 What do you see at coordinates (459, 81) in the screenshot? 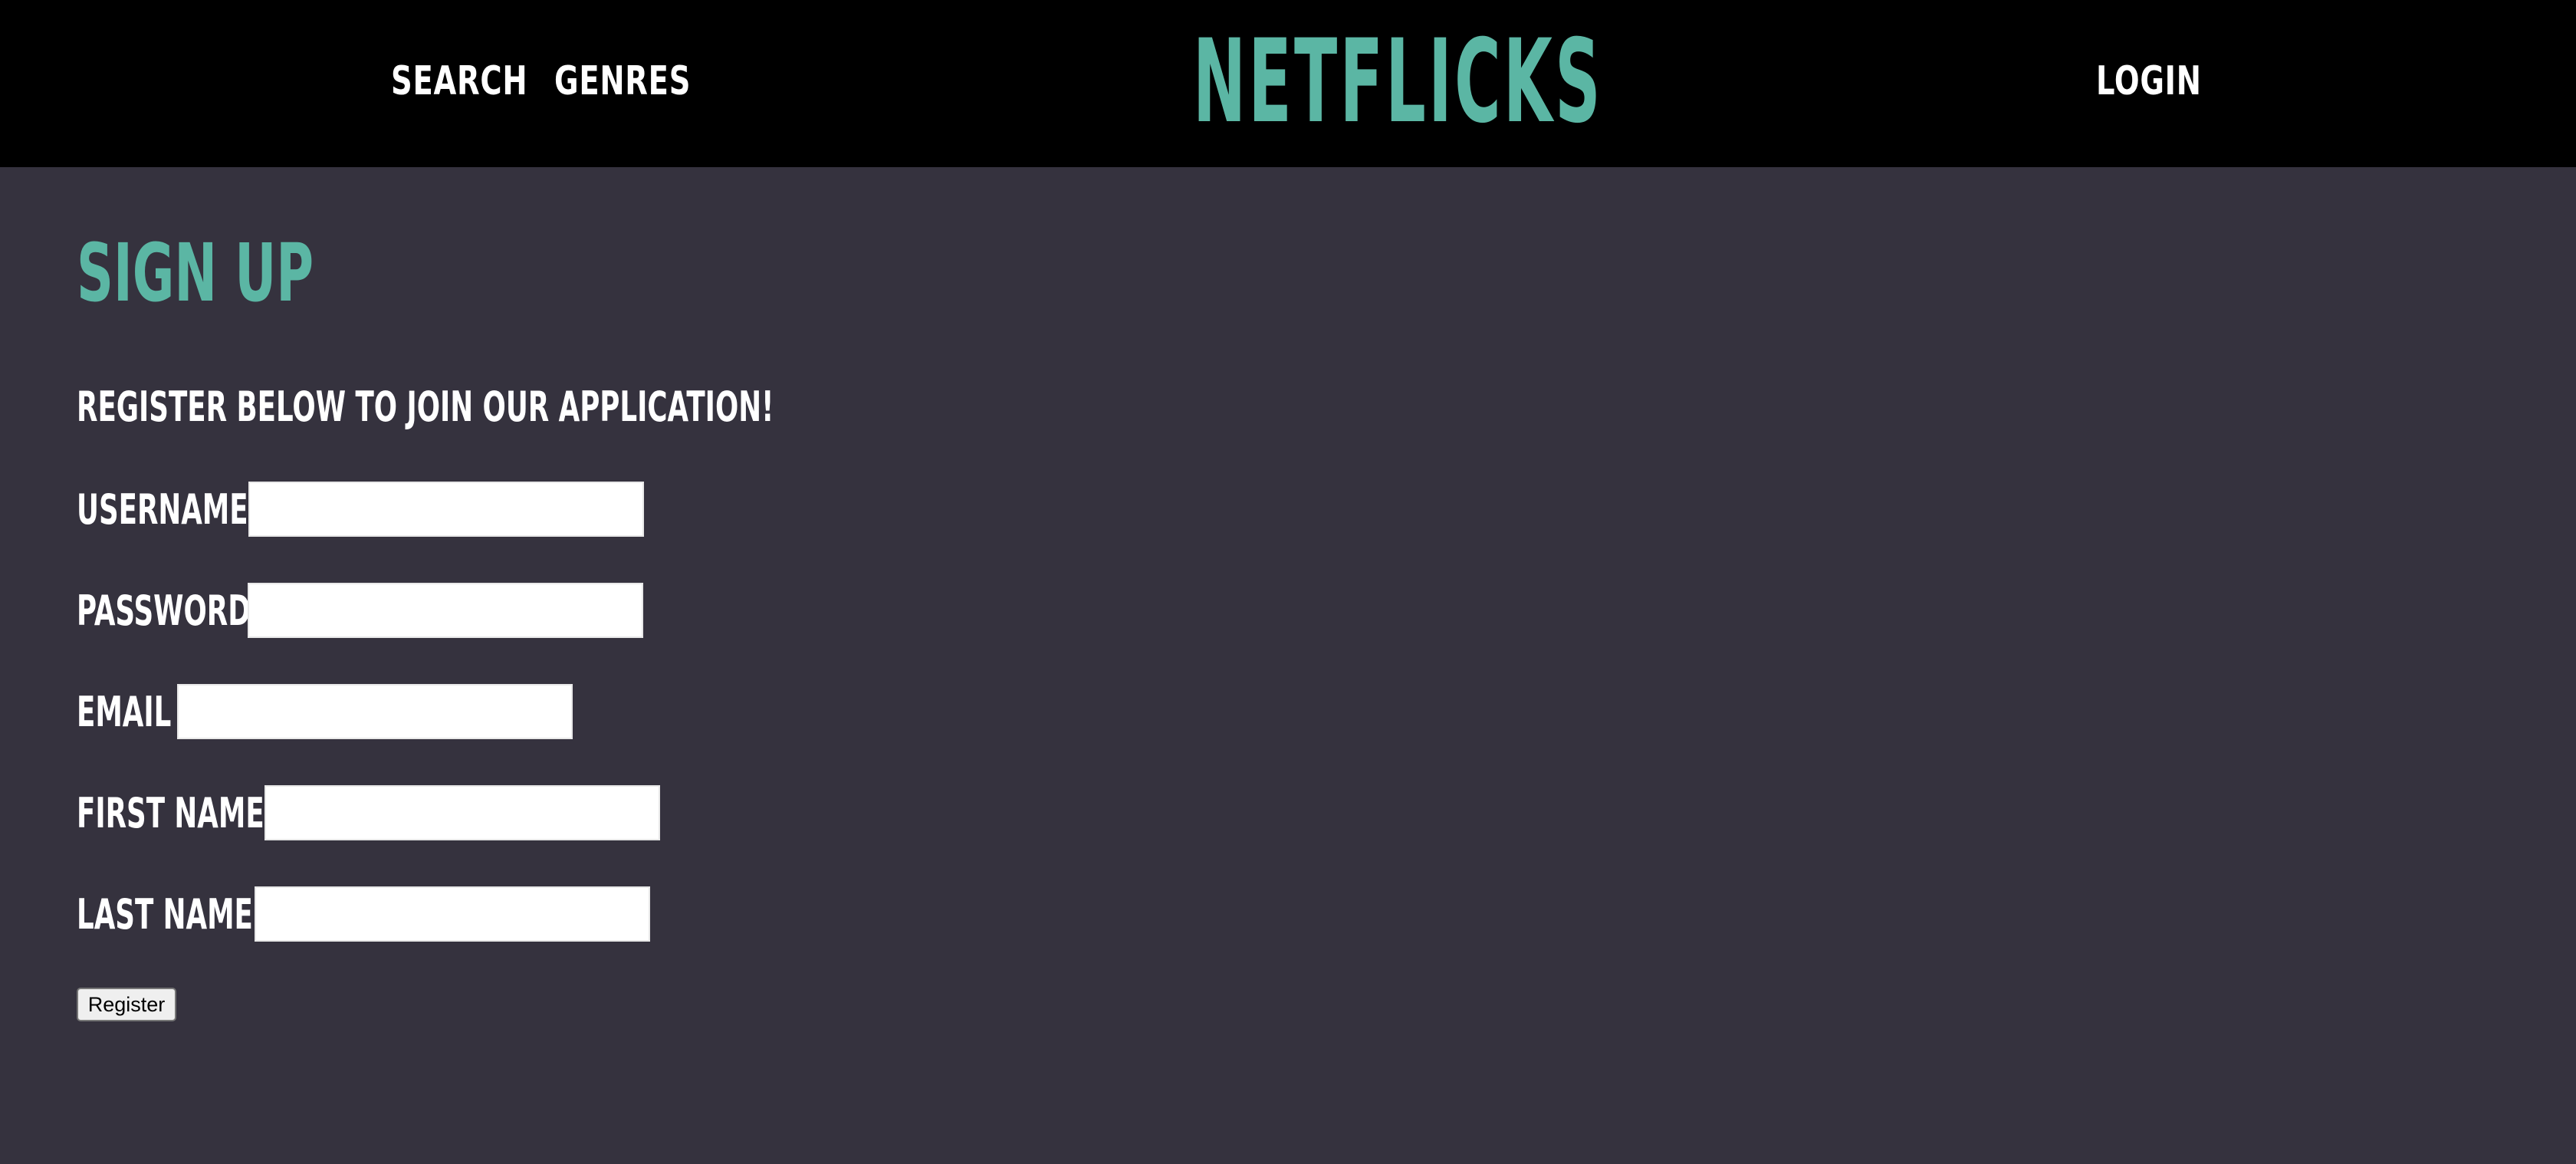
I see `nav-link-search: SEARCH` at bounding box center [459, 81].